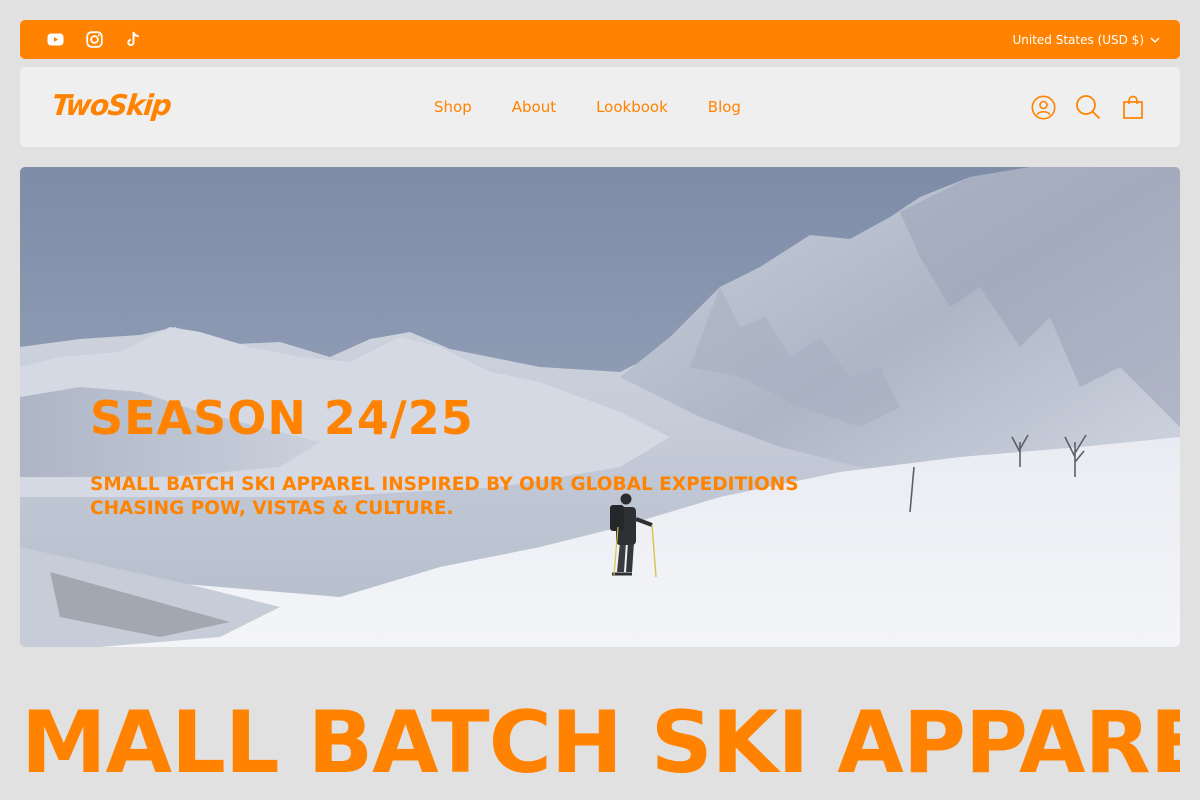 The width and height of the screenshot is (1200, 800). Describe the element at coordinates (1043, 107) in the screenshot. I see `account-icon` at that location.